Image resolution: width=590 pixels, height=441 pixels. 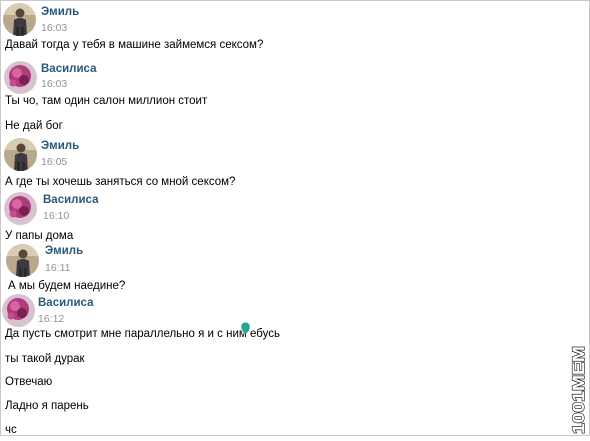 What do you see at coordinates (54, 162) in the screenshot?
I see `message-time: 16:05` at bounding box center [54, 162].